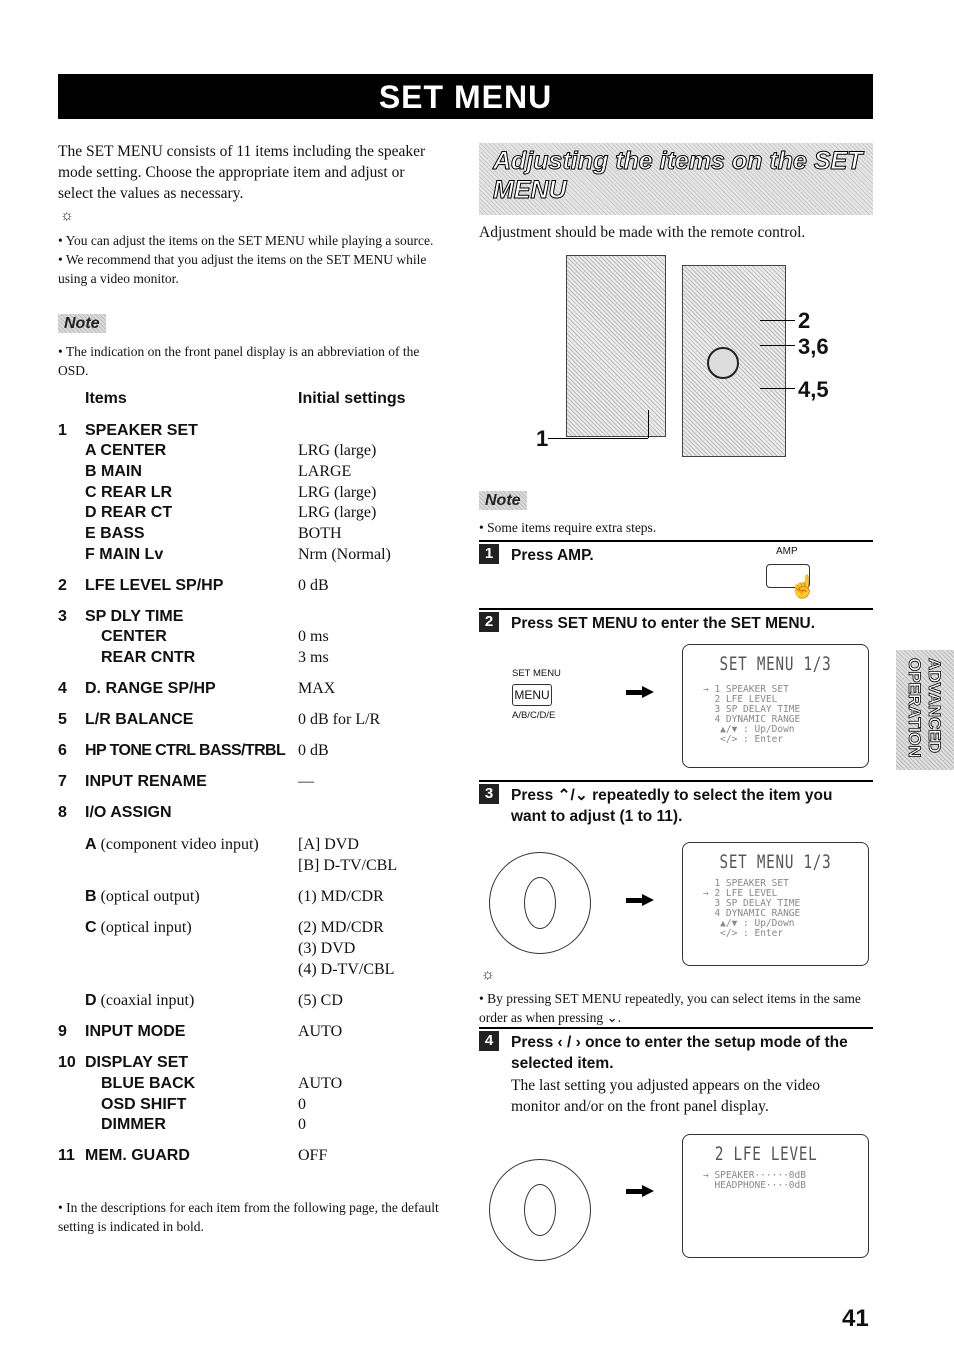 This screenshot has width=954, height=1352. I want to click on item-label: B MAIN, so click(113, 471).